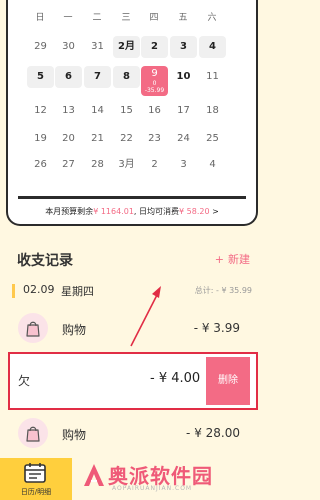 This screenshot has width=320, height=500. What do you see at coordinates (113, 211) in the screenshot?
I see `budget-remaining: ¥ 1164.01` at bounding box center [113, 211].